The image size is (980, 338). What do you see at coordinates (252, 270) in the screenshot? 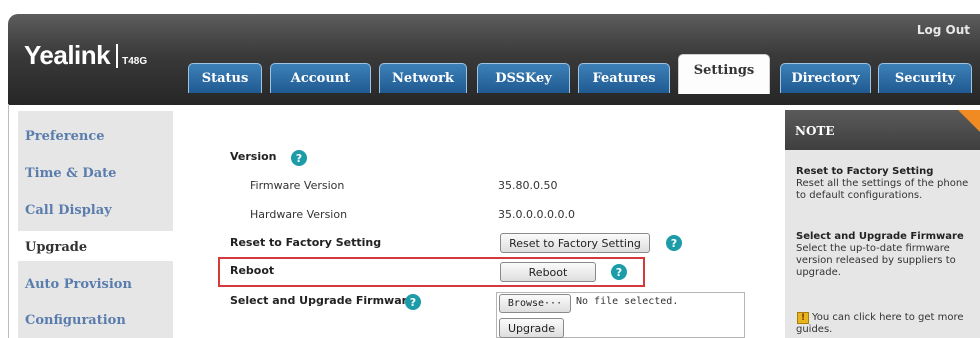
I see `reboot-label: Reboot` at bounding box center [252, 270].